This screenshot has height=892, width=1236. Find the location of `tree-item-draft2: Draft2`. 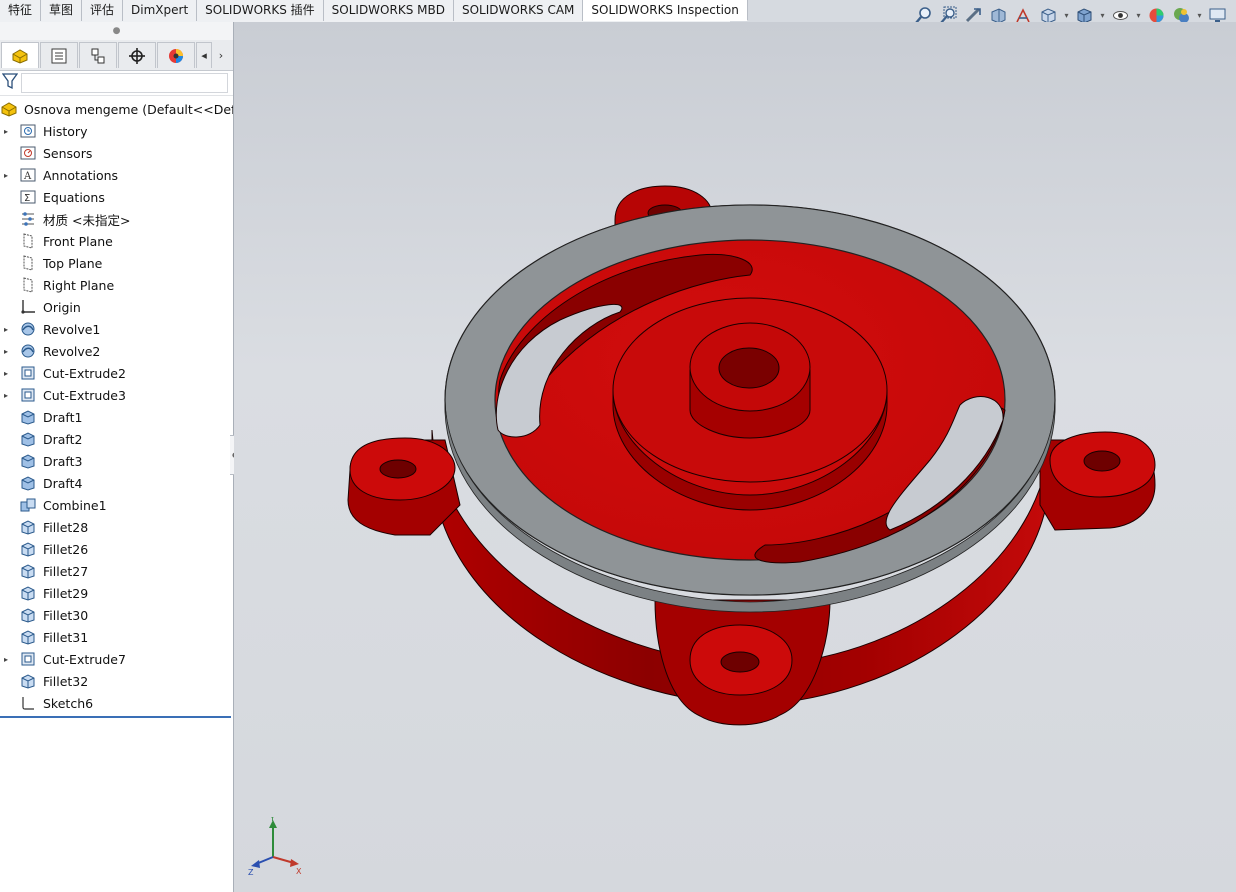

tree-item-draft2: Draft2 is located at coordinates (116, 439).